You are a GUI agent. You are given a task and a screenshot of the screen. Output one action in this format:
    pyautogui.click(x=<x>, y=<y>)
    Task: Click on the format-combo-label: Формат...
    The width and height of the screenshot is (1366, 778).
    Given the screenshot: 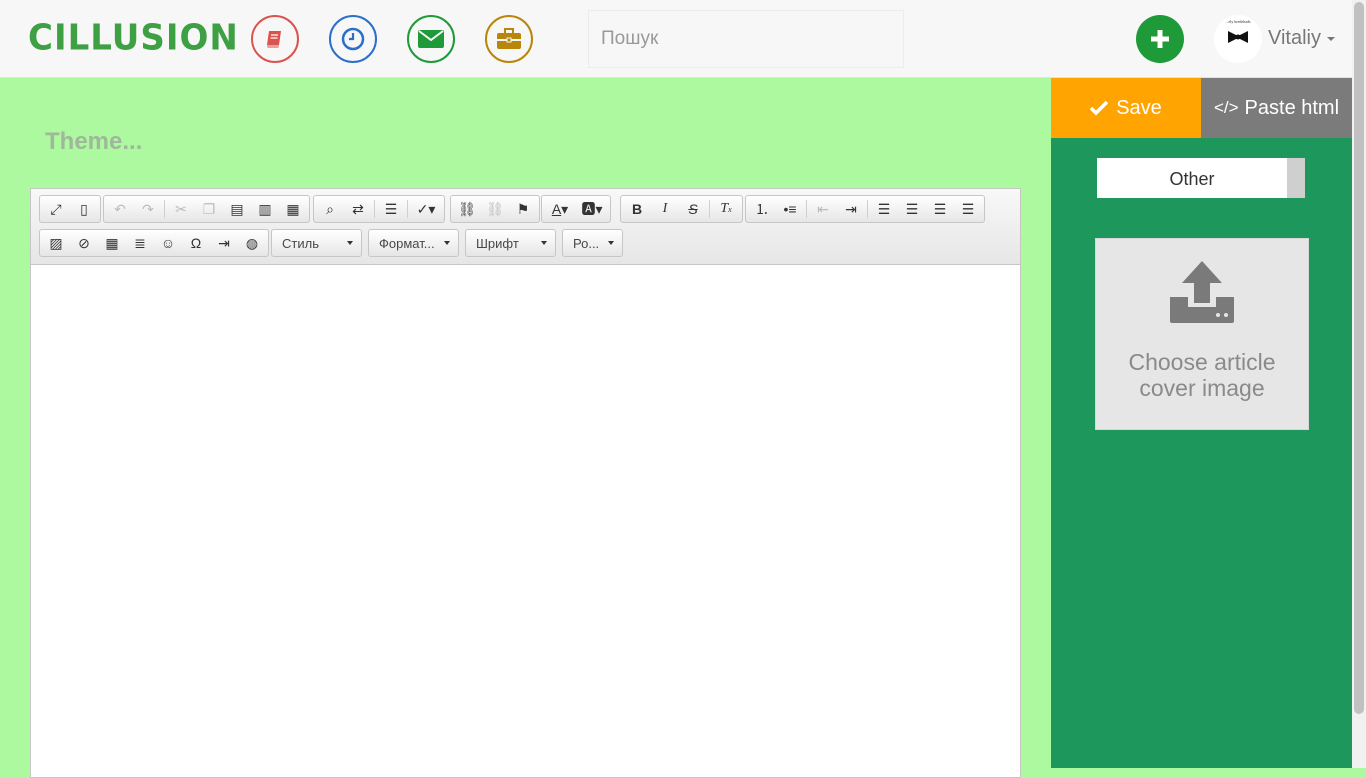 What is the action you would take?
    pyautogui.click(x=407, y=243)
    